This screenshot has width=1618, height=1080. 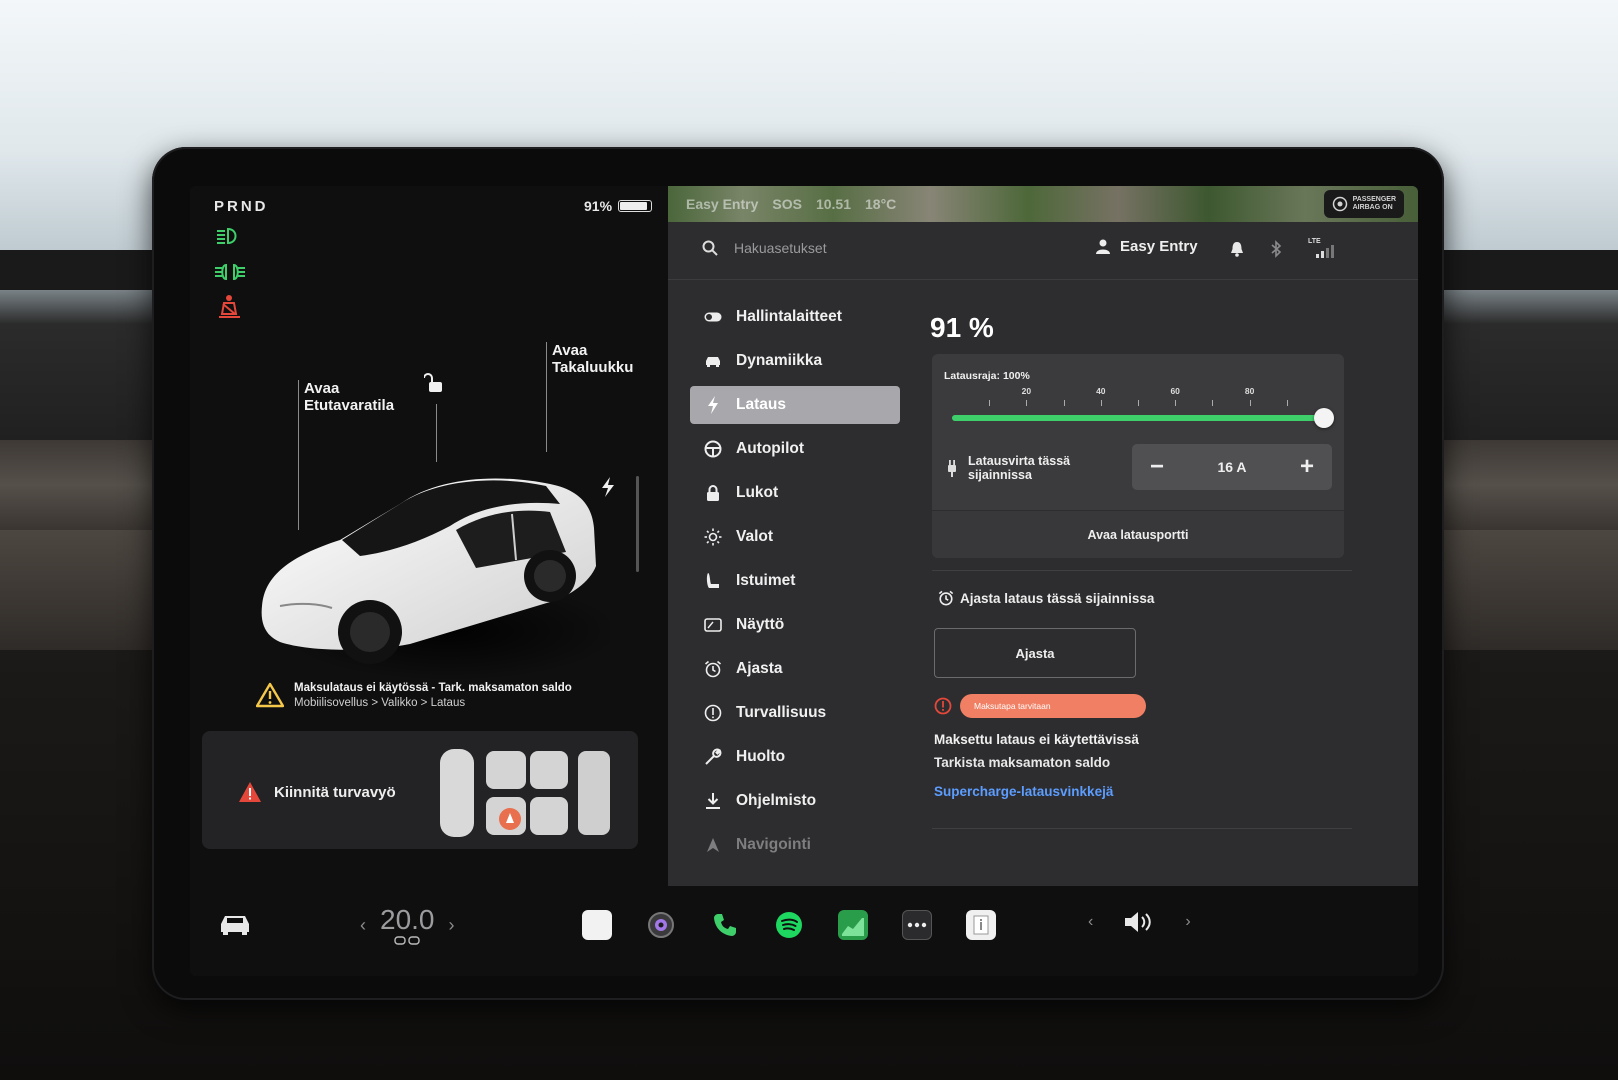 I want to click on open-trunk-label: Avaa Takaluukku, so click(x=592, y=359).